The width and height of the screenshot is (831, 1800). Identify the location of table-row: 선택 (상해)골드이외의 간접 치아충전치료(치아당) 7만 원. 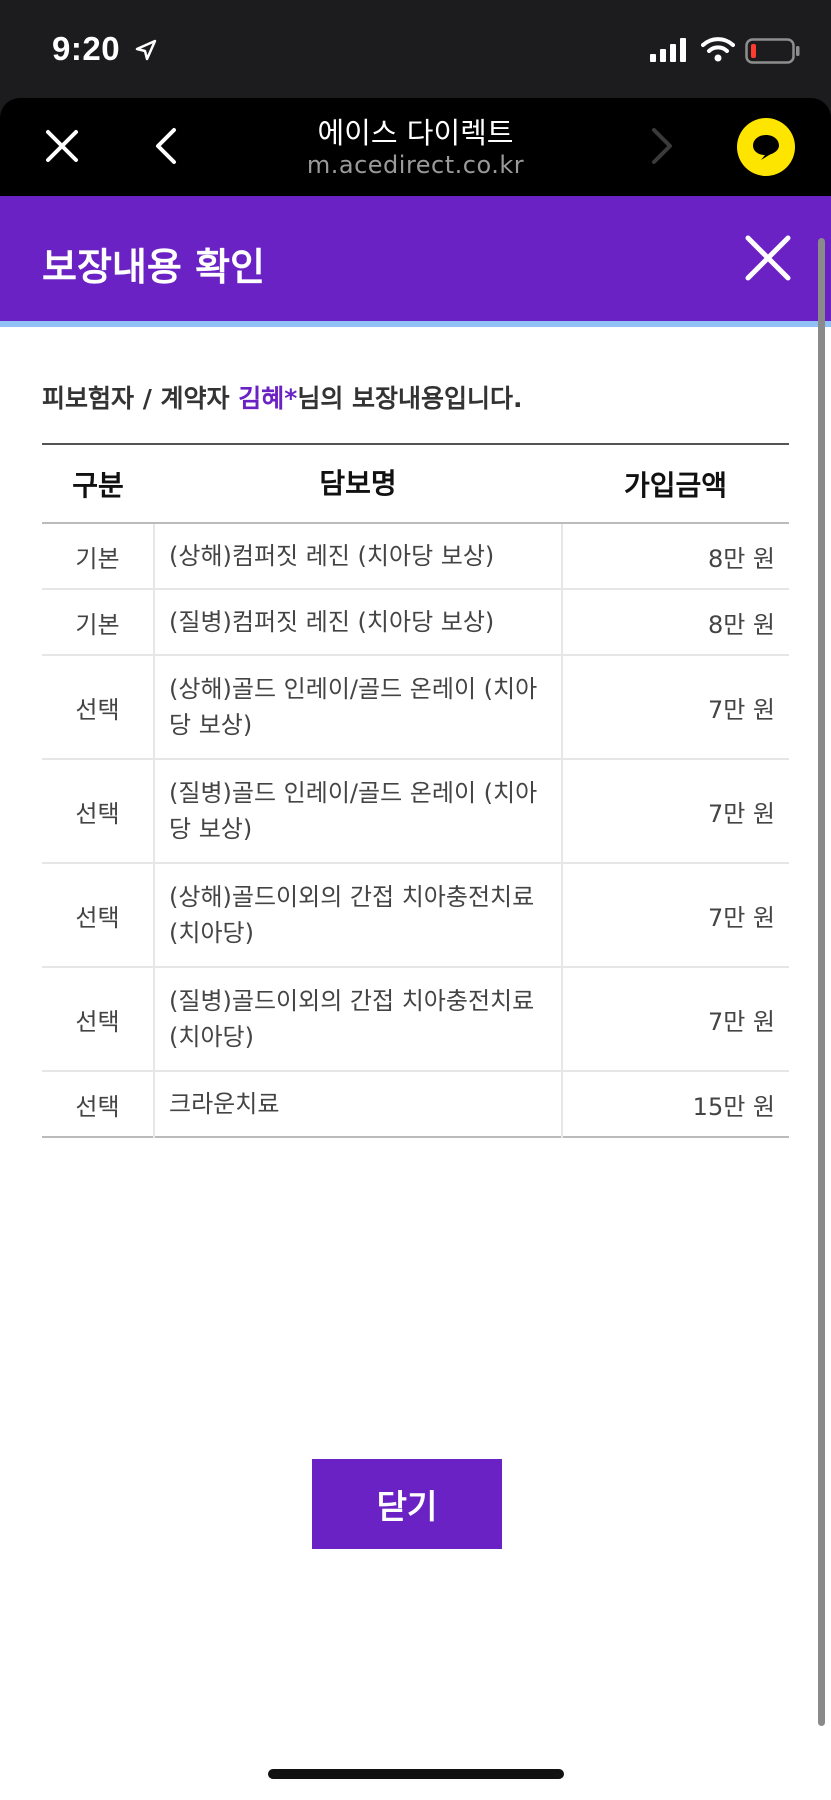
(415, 915).